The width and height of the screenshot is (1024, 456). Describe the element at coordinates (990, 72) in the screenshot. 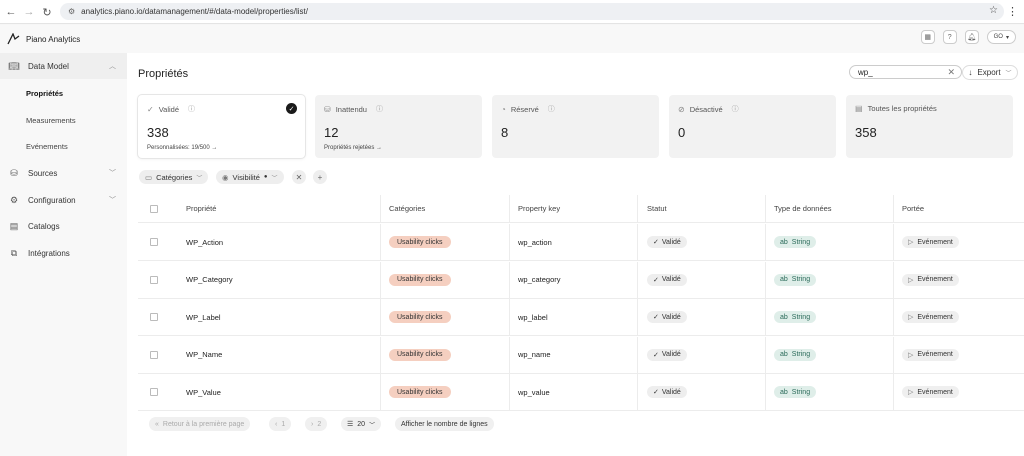

I see `export-button: ↓ Export ﹀` at that location.